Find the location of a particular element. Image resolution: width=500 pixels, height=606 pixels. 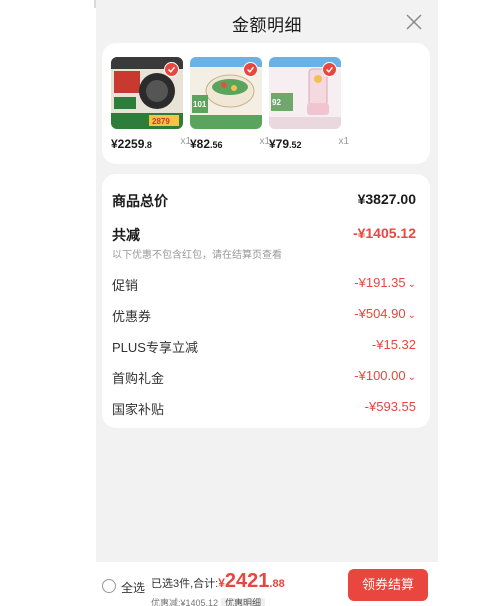

product-price-row: ¥2259.8 x1 is located at coordinates (151, 144).